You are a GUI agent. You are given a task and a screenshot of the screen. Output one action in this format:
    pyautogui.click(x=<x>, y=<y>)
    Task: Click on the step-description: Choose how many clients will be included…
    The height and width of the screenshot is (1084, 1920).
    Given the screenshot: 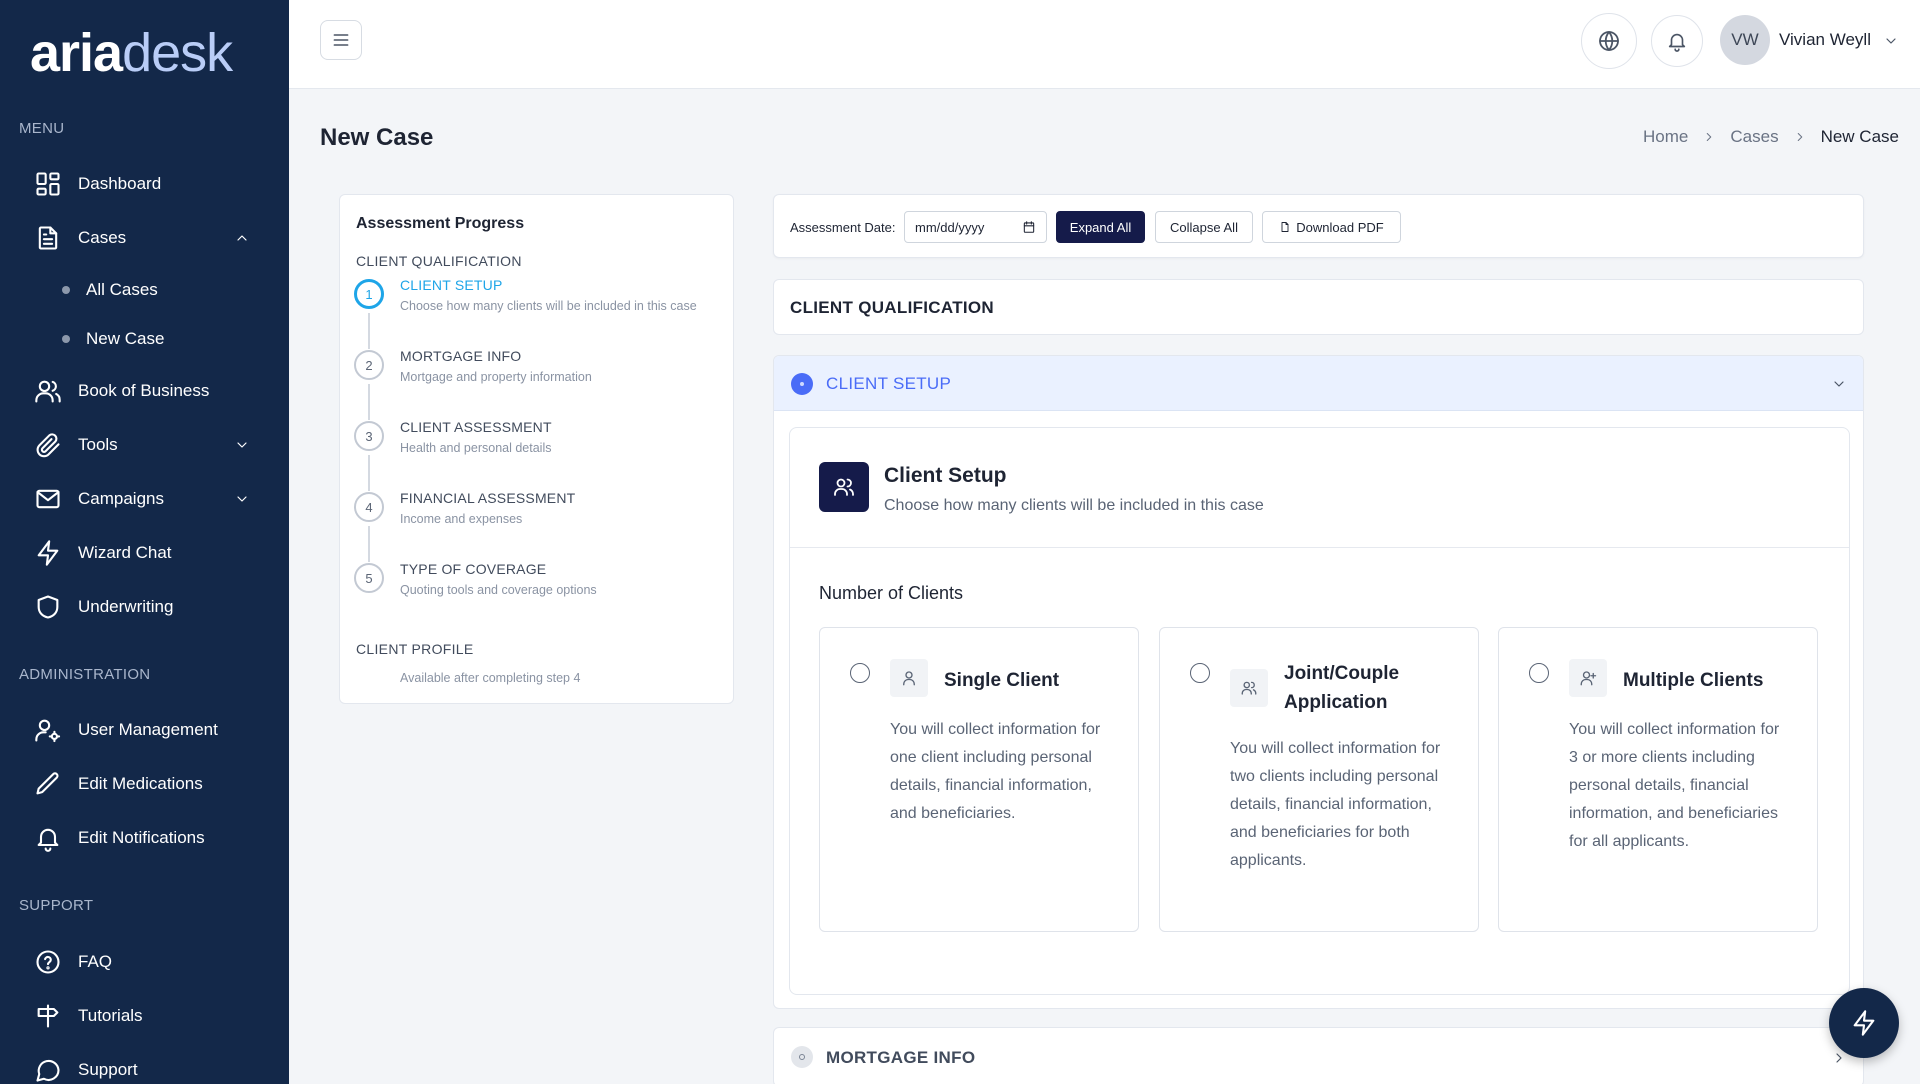 What is the action you would take?
    pyautogui.click(x=548, y=306)
    